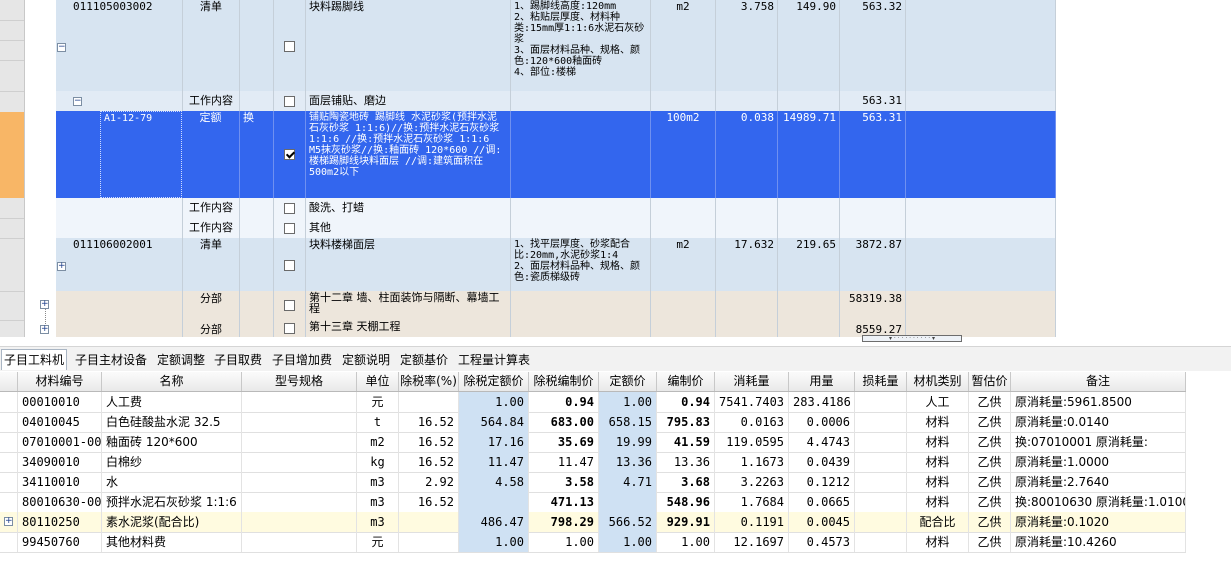 Image resolution: width=1231 pixels, height=585 pixels. What do you see at coordinates (628, 442) in the screenshot?
I see `material-de: 19.99` at bounding box center [628, 442].